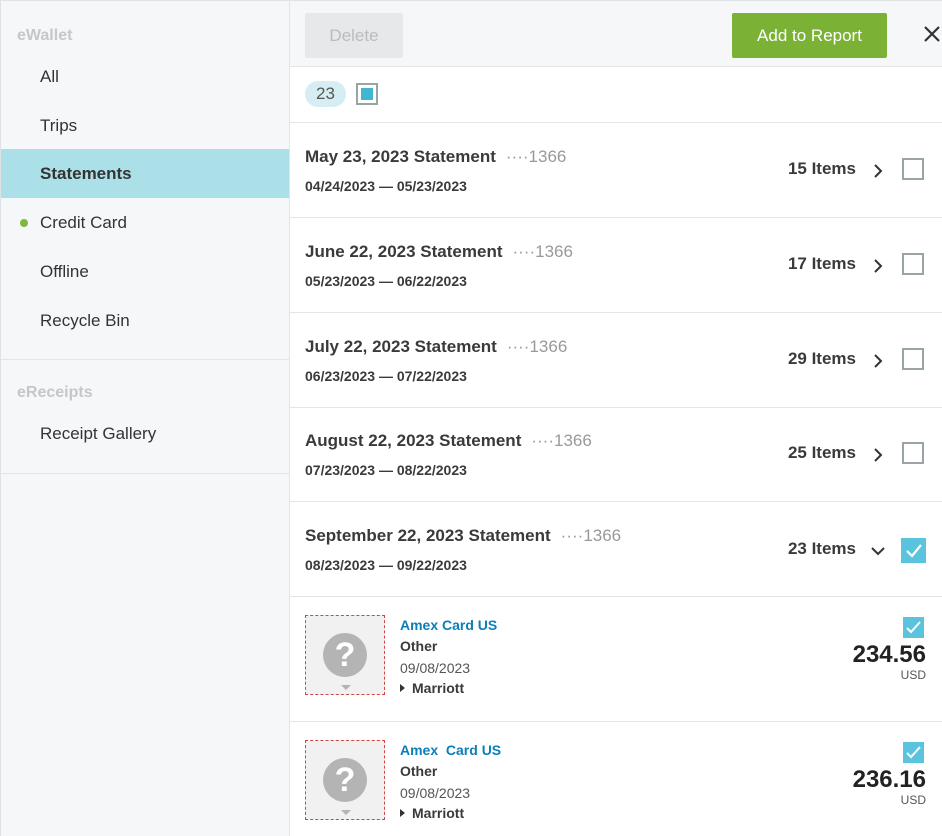 This screenshot has width=942, height=836. I want to click on status-dot-icon, so click(24, 223).